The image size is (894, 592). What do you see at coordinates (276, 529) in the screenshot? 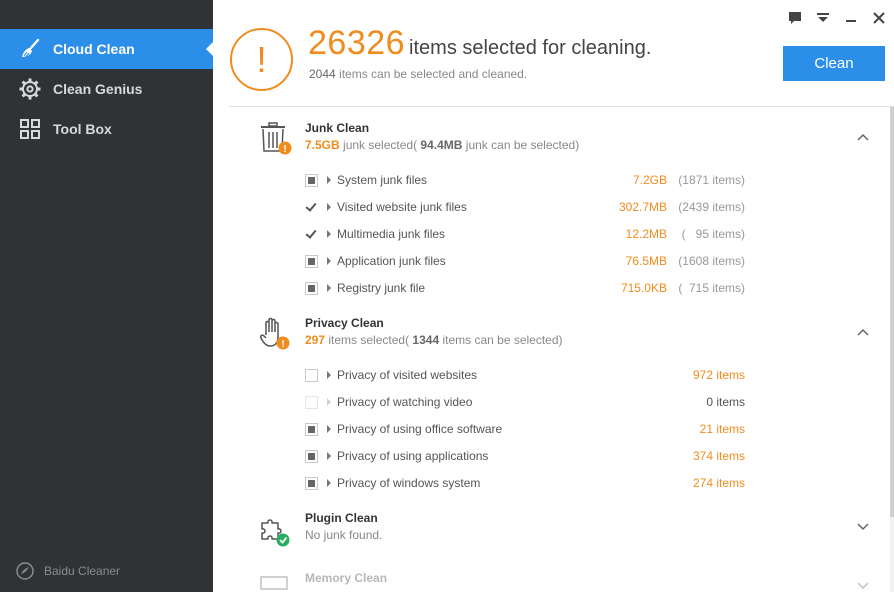
I see `puzzle-icon` at bounding box center [276, 529].